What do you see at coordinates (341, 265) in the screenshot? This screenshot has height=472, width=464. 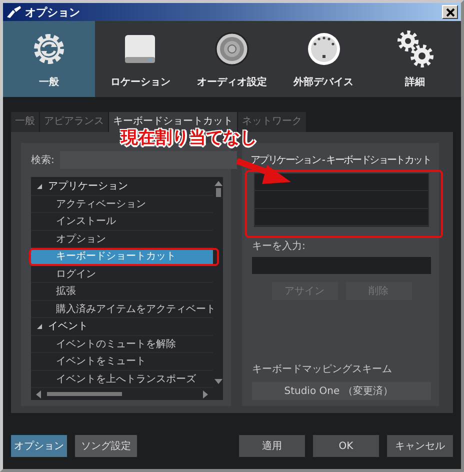 I see `key-field` at bounding box center [341, 265].